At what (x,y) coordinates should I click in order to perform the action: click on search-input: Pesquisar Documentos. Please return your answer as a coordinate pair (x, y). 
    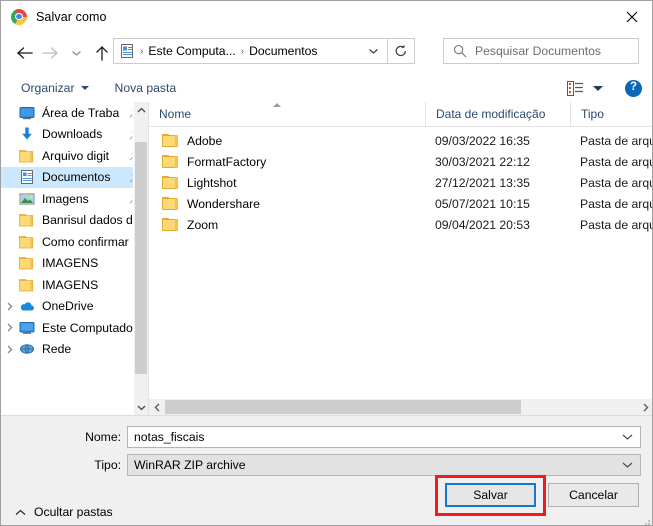
    Looking at the image, I should click on (538, 51).